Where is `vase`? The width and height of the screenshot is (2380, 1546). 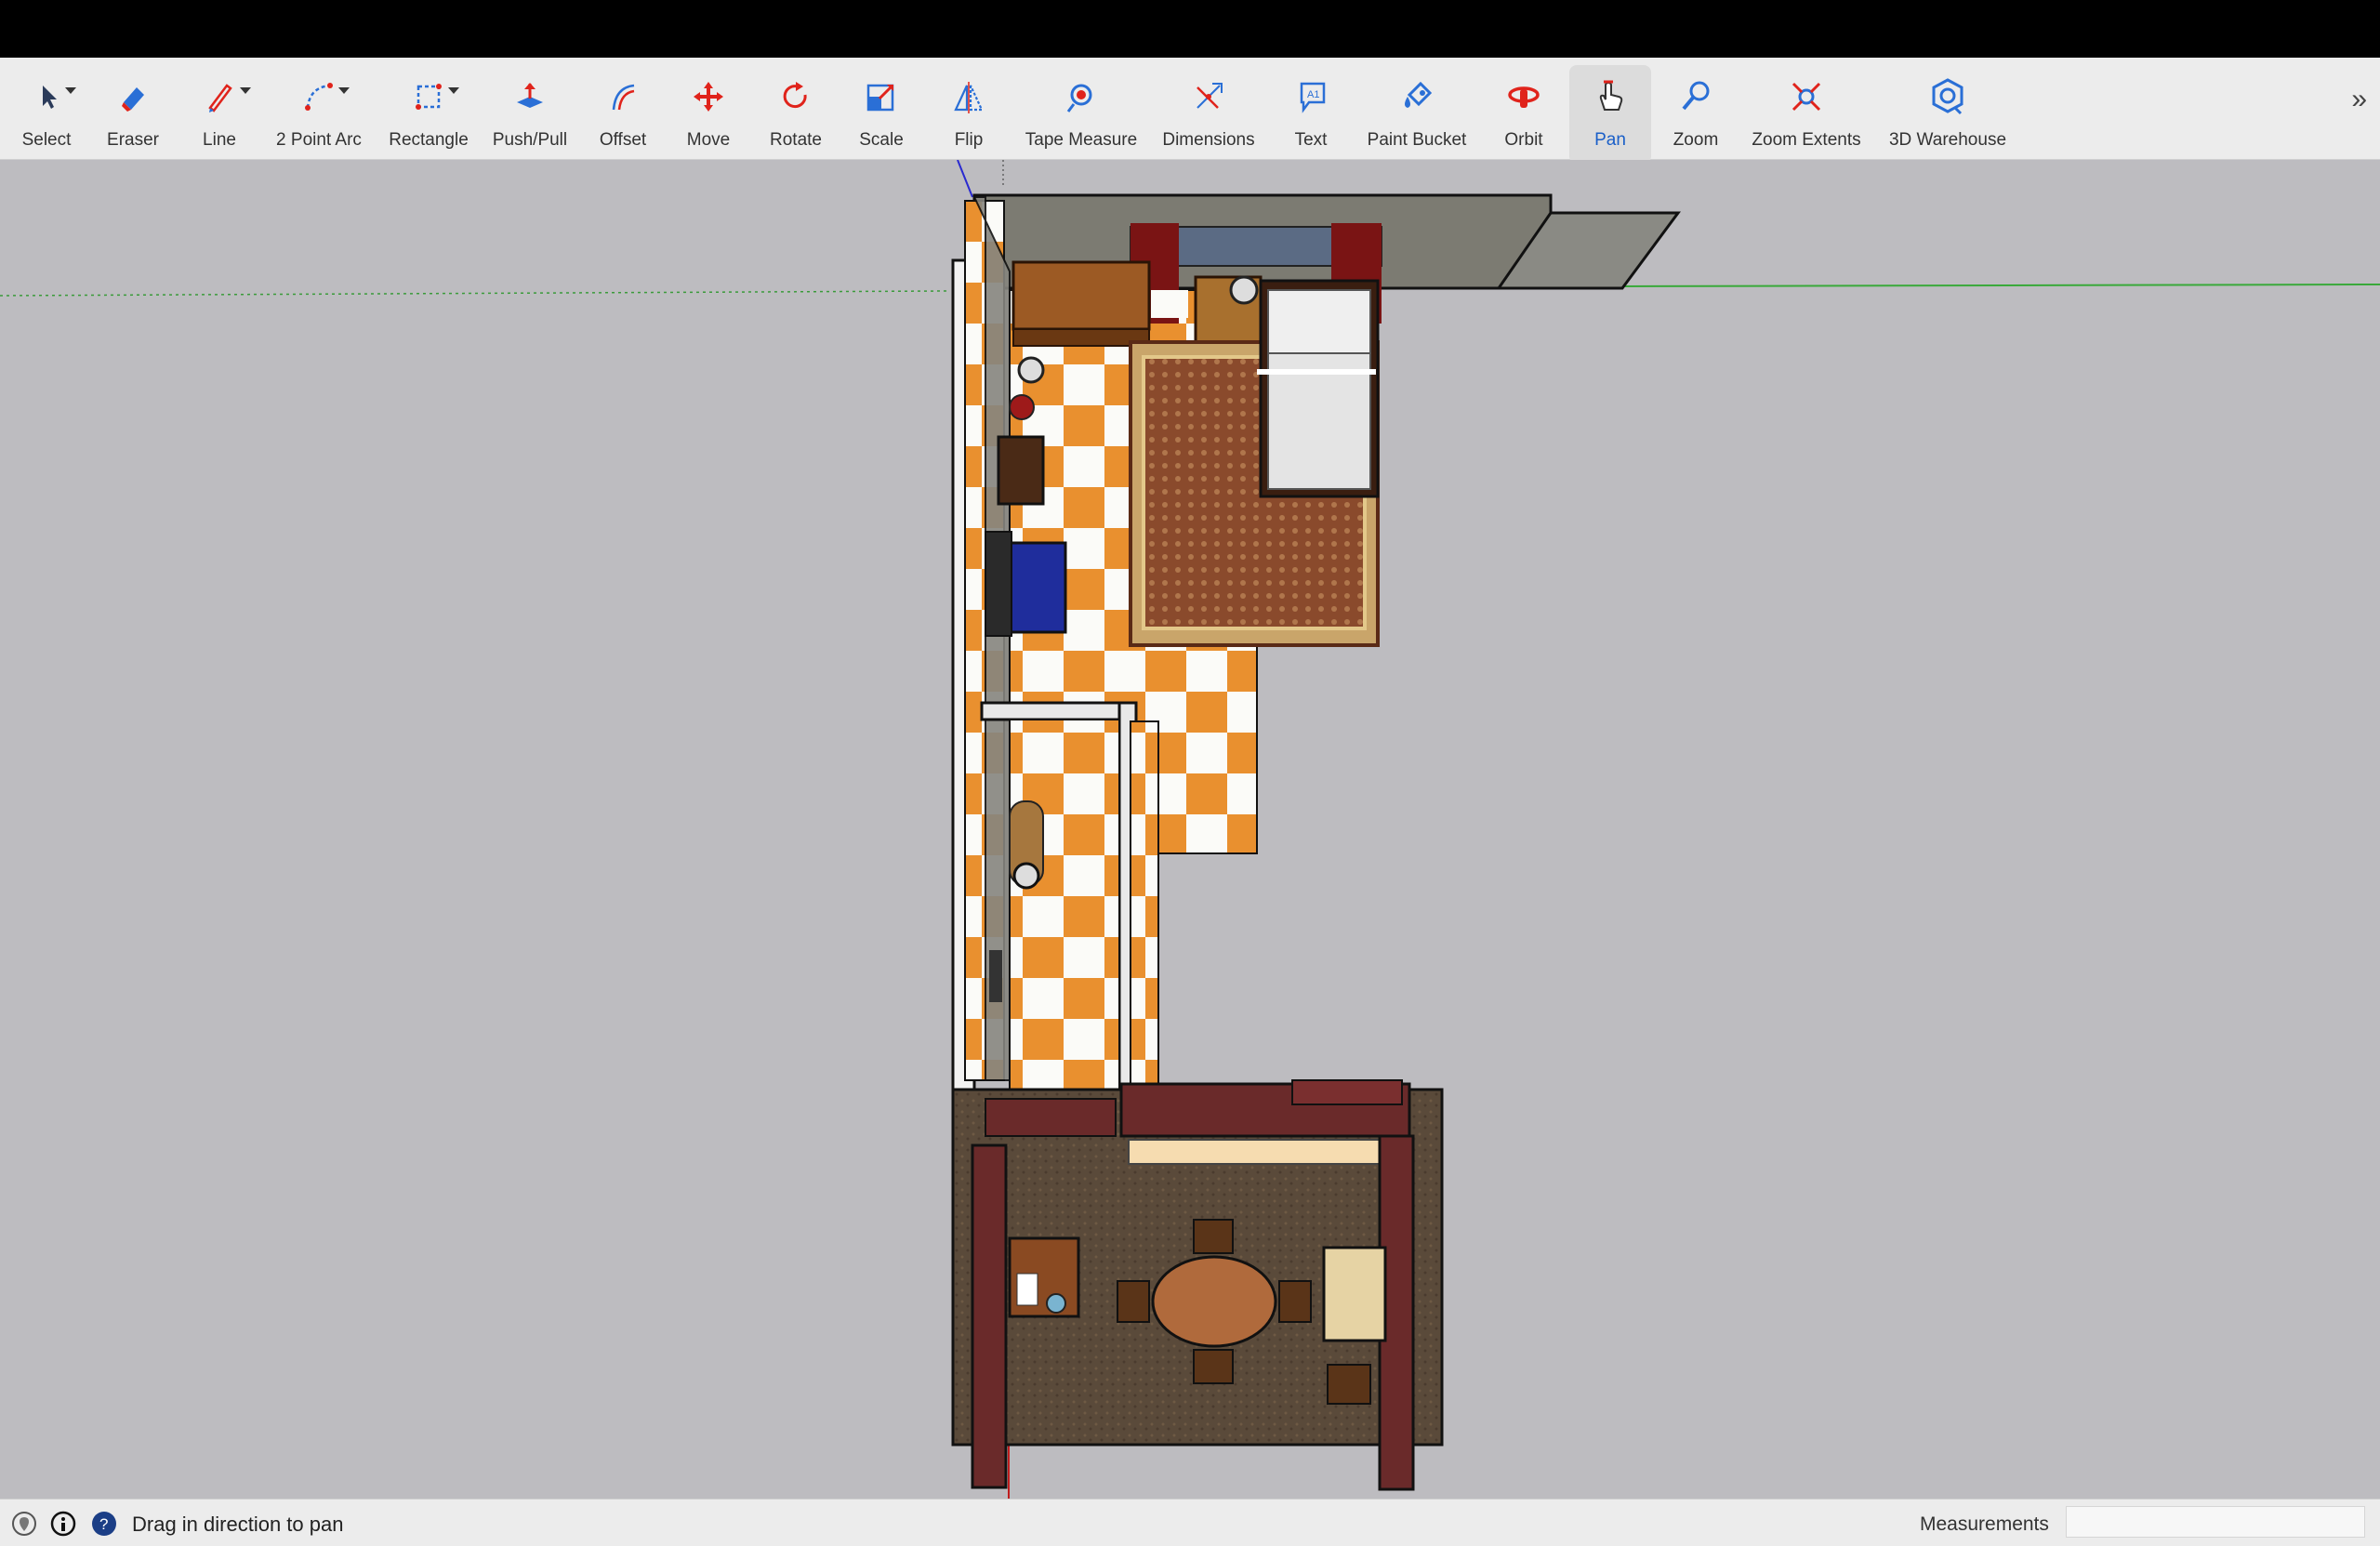 vase is located at coordinates (1022, 407).